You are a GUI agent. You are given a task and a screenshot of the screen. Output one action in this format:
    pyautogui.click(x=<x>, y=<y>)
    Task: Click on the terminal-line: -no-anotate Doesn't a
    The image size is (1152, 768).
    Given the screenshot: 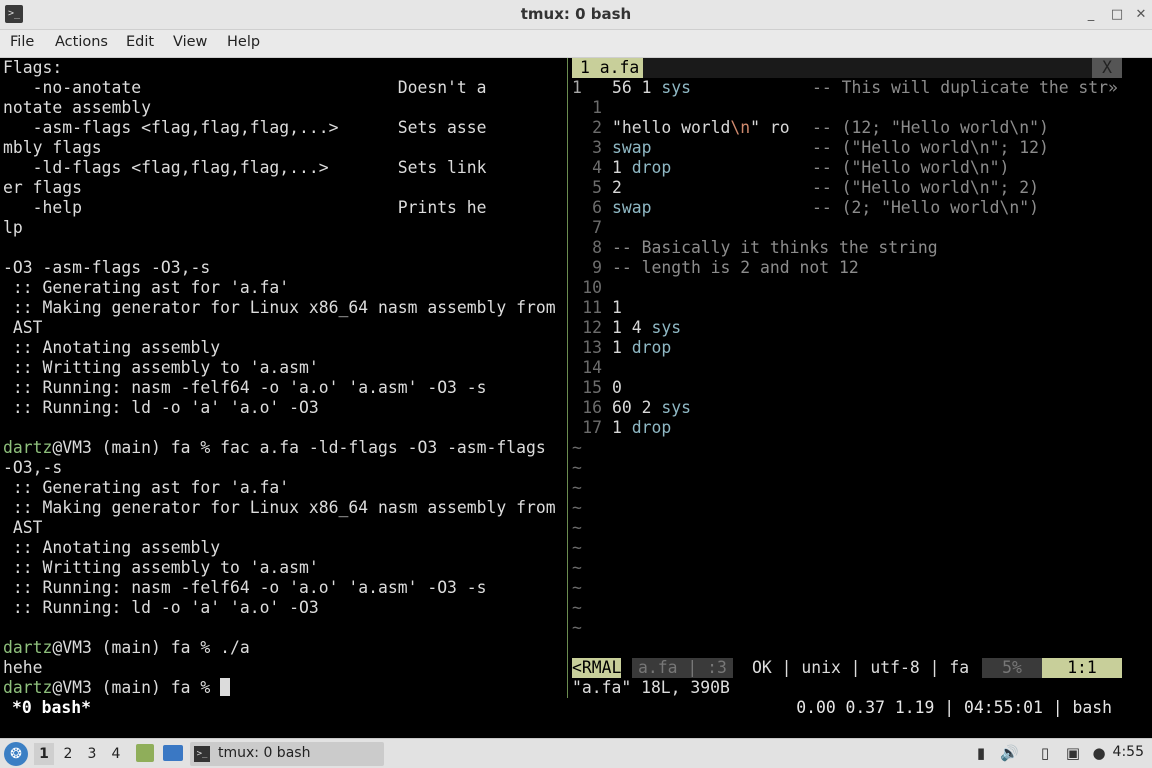 What is the action you would take?
    pyautogui.click(x=245, y=88)
    